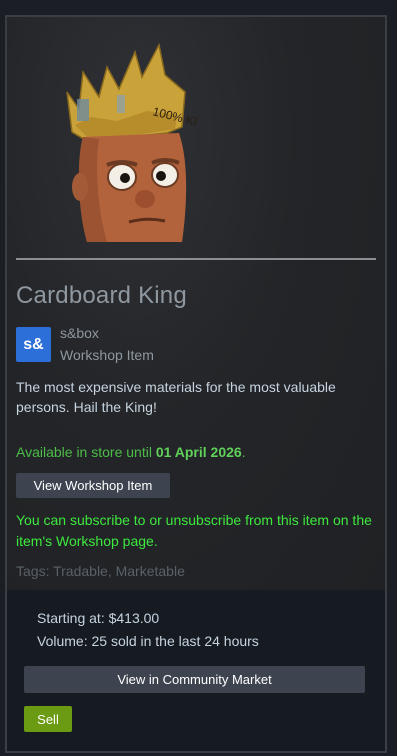  What do you see at coordinates (196, 259) in the screenshot?
I see `divider` at bounding box center [196, 259].